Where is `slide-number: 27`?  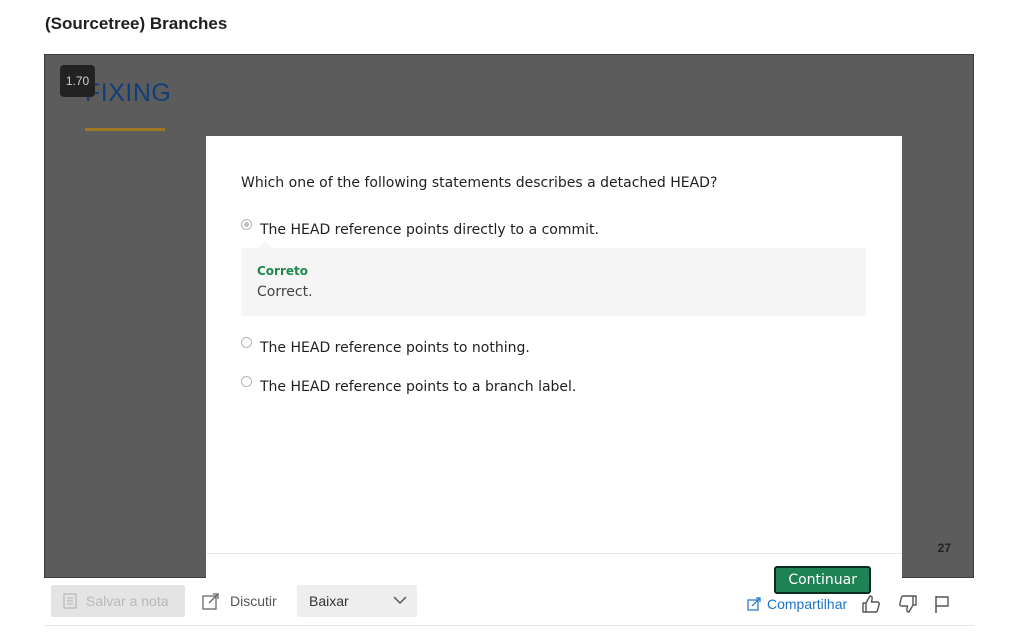 slide-number: 27 is located at coordinates (944, 548).